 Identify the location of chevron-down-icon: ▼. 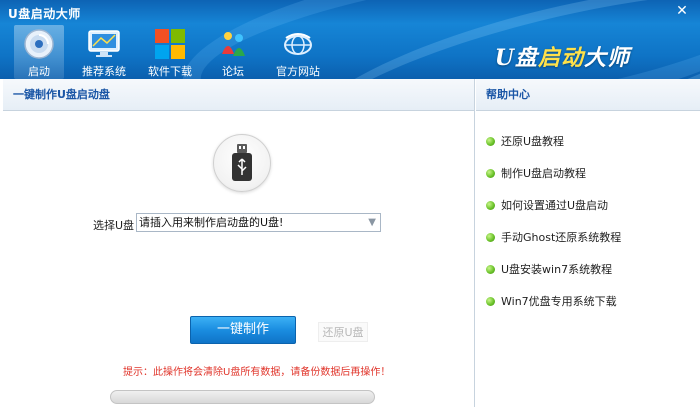
(372, 222).